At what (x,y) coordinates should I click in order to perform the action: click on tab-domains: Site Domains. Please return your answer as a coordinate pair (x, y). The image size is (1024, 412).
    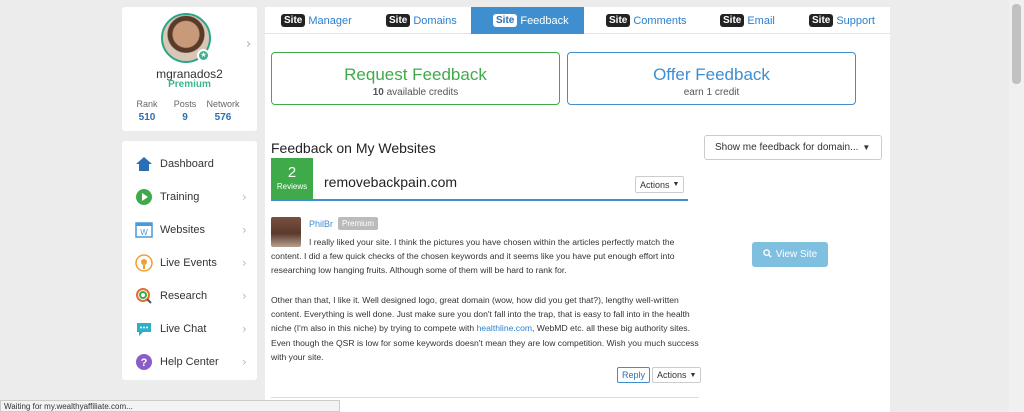
    Looking at the image, I should click on (421, 20).